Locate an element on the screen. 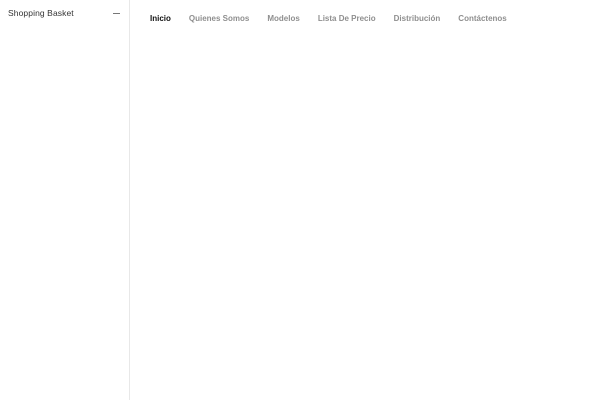 The width and height of the screenshot is (600, 400). shopping-basket-header: Shopping Basket is located at coordinates (64, 13).